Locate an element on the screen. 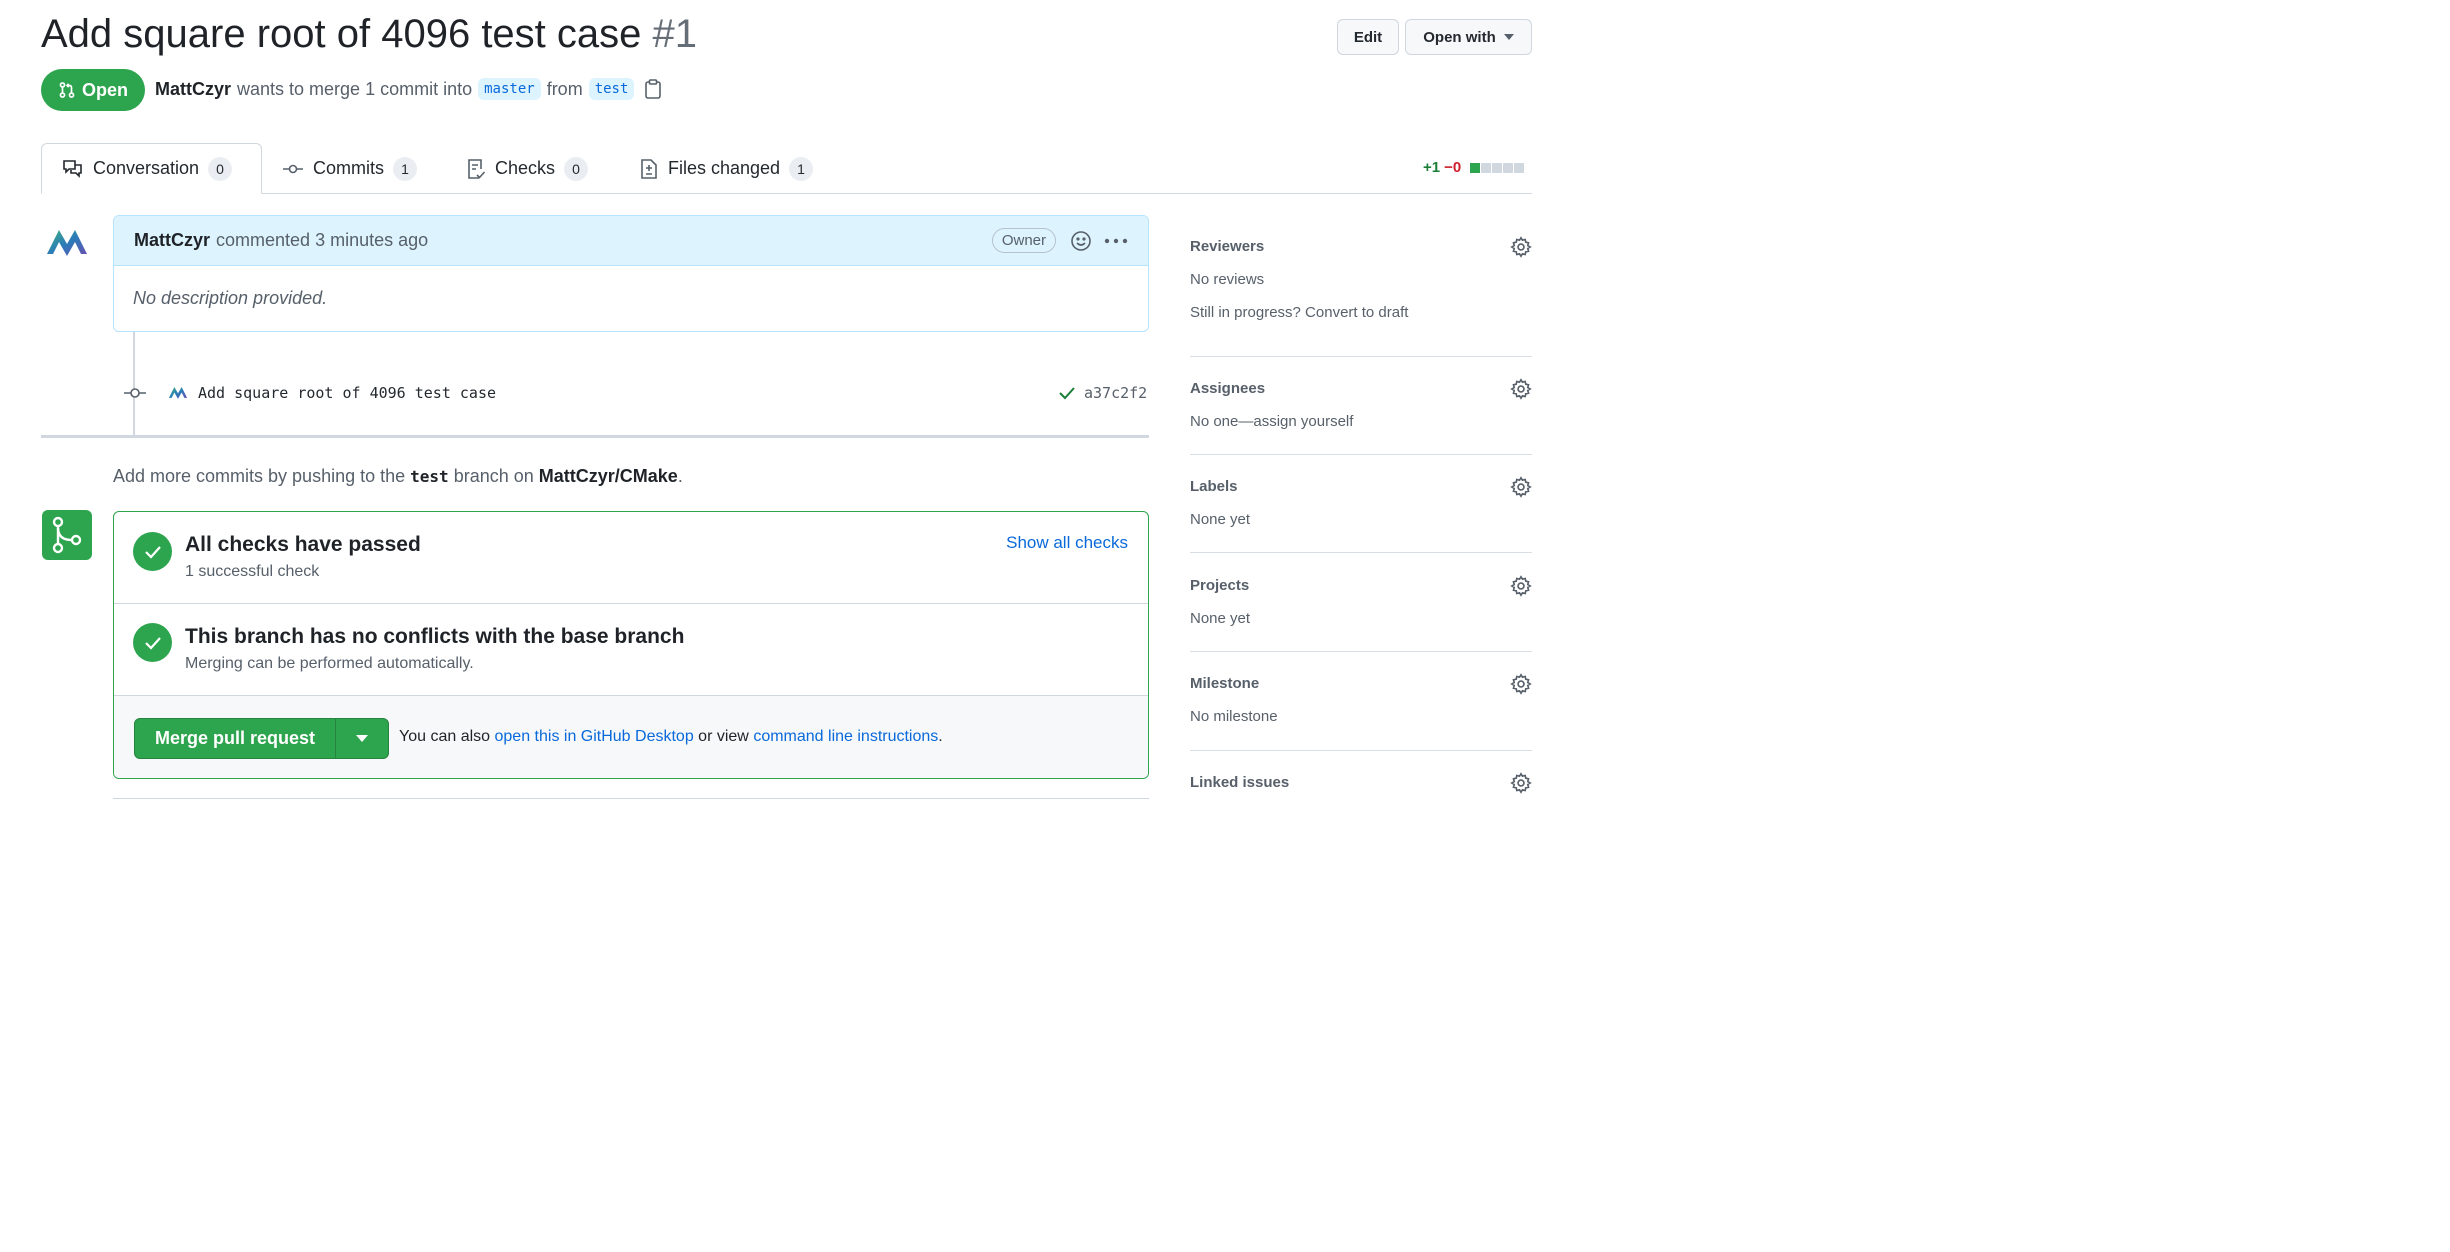 Image resolution: width=2450 pixels, height=1252 pixels. sidebar-title: Reviewers is located at coordinates (1227, 246).